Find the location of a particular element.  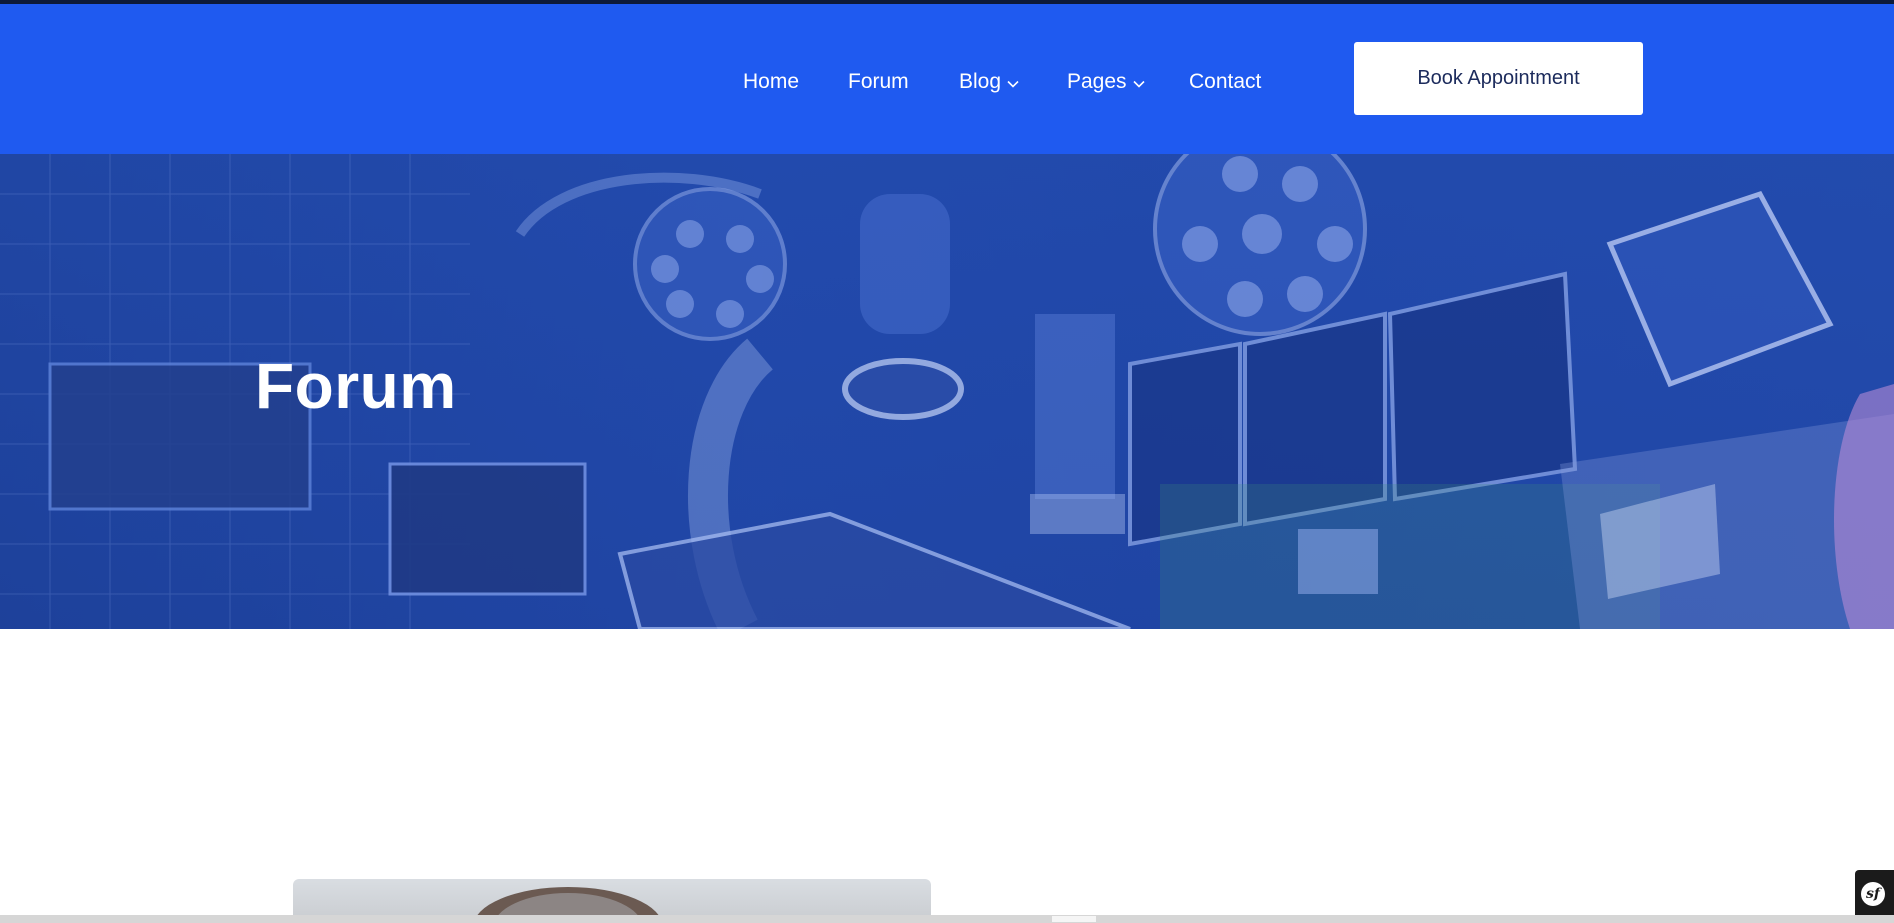

horizontal-scrollbar is located at coordinates (947, 919).